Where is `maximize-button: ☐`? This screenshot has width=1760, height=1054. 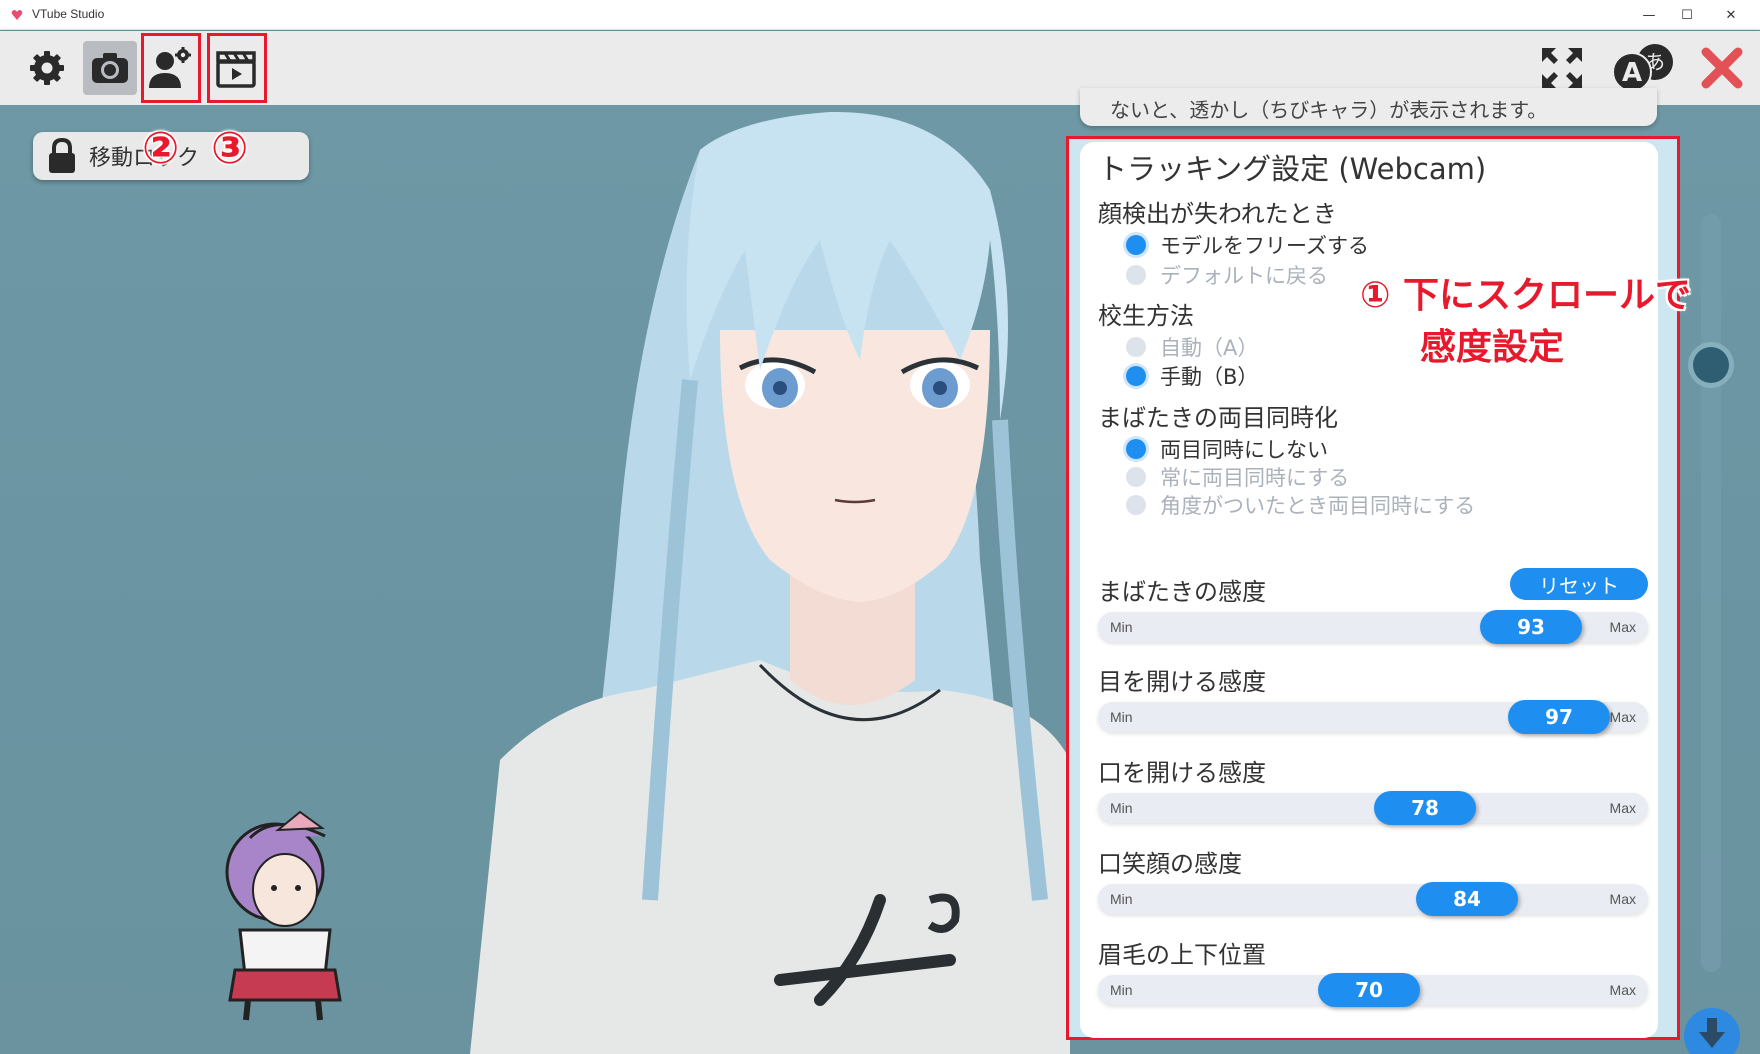
maximize-button: ☐ is located at coordinates (1687, 15).